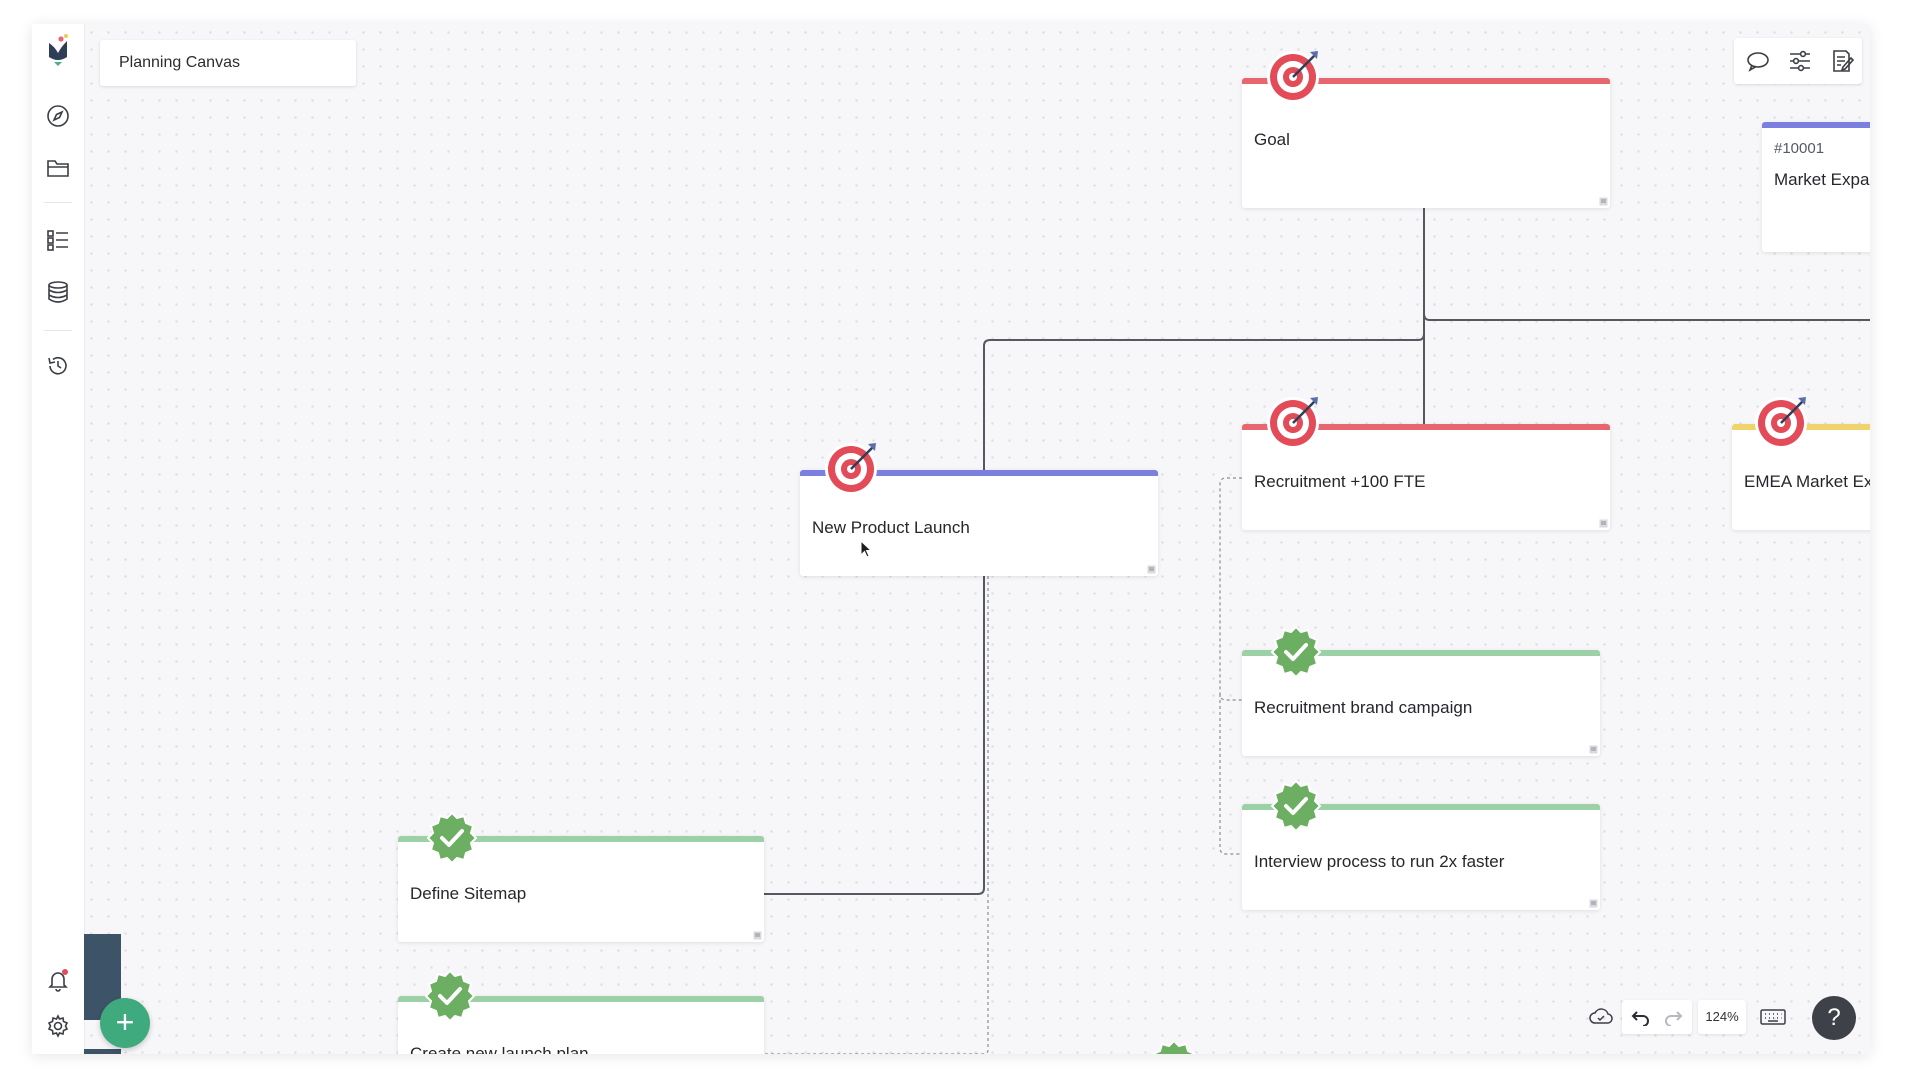 The height and width of the screenshot is (1090, 1920). What do you see at coordinates (1807, 481) in the screenshot?
I see `card-title: EMEA Market Ex` at bounding box center [1807, 481].